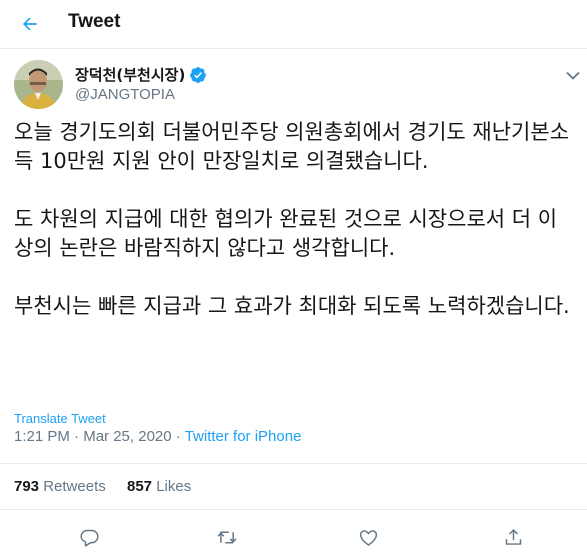 The width and height of the screenshot is (587, 557). I want to click on chevron-down-icon, so click(573, 75).